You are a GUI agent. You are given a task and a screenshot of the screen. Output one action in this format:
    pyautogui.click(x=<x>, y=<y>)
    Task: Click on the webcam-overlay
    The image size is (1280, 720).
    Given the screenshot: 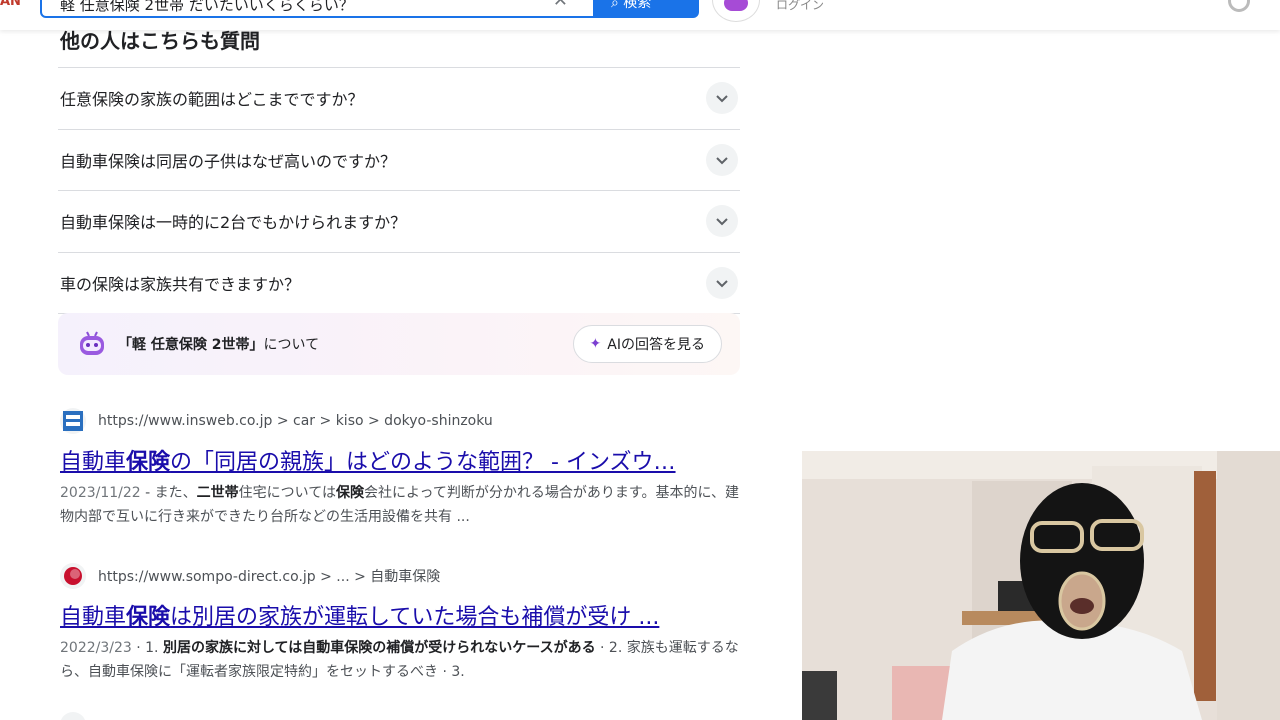 What is the action you would take?
    pyautogui.click(x=1041, y=585)
    